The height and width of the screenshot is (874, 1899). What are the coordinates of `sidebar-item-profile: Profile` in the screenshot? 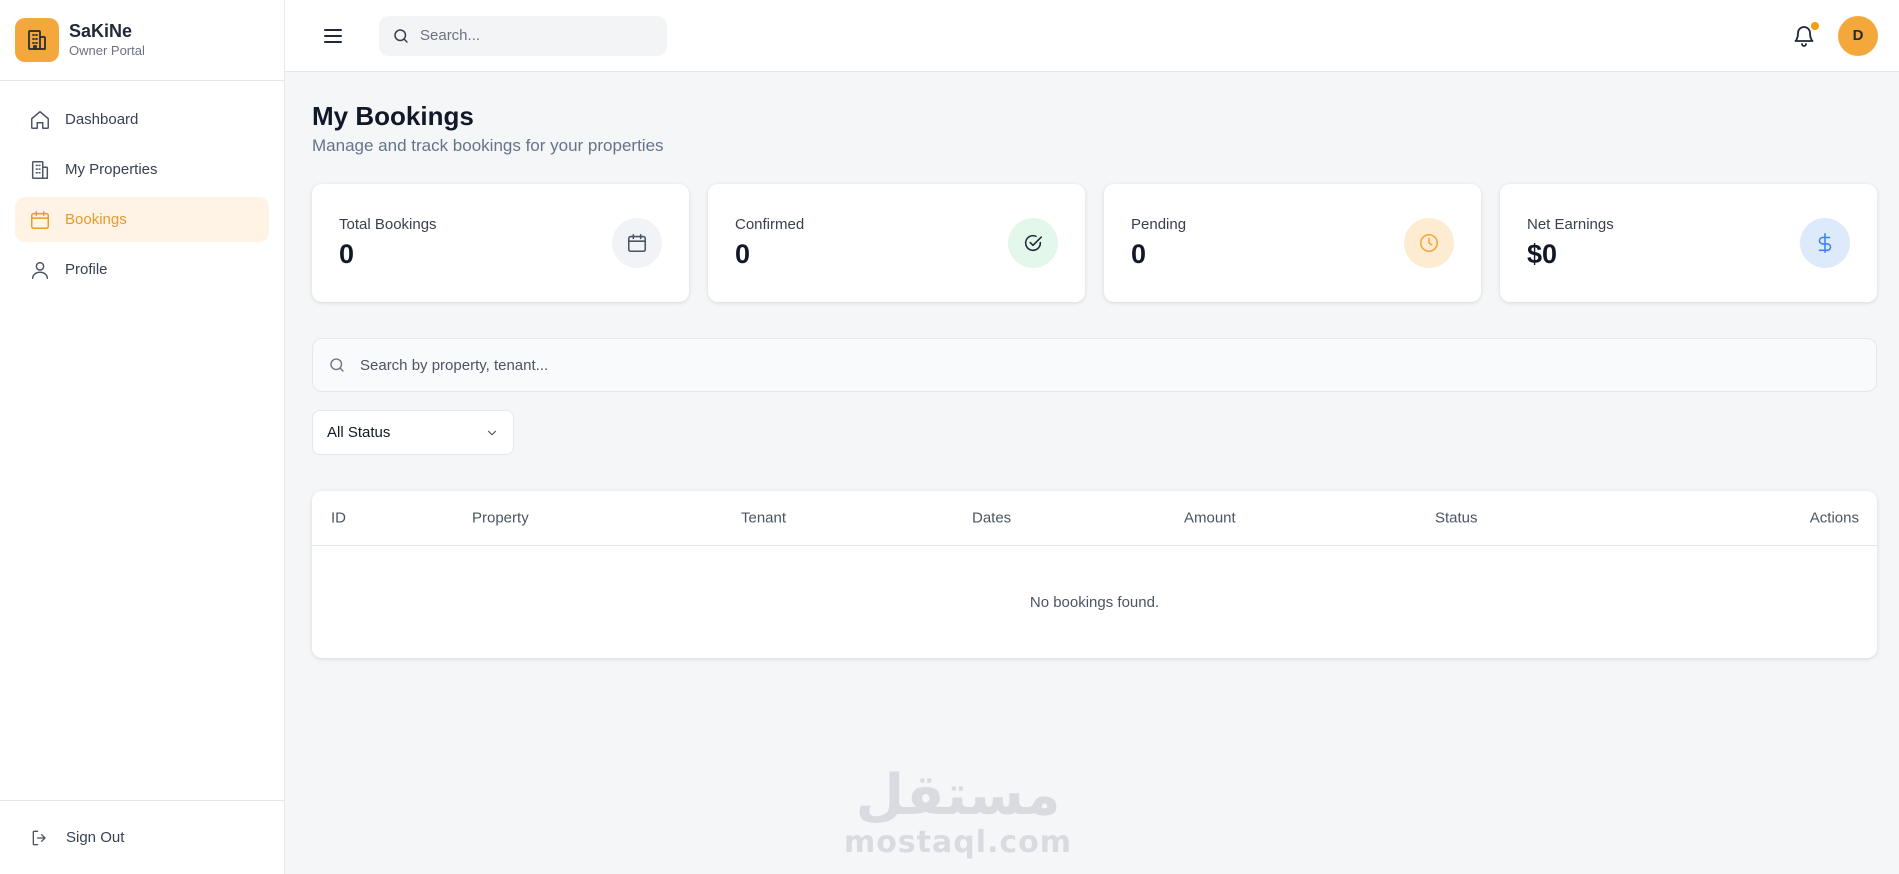 It's located at (142, 269).